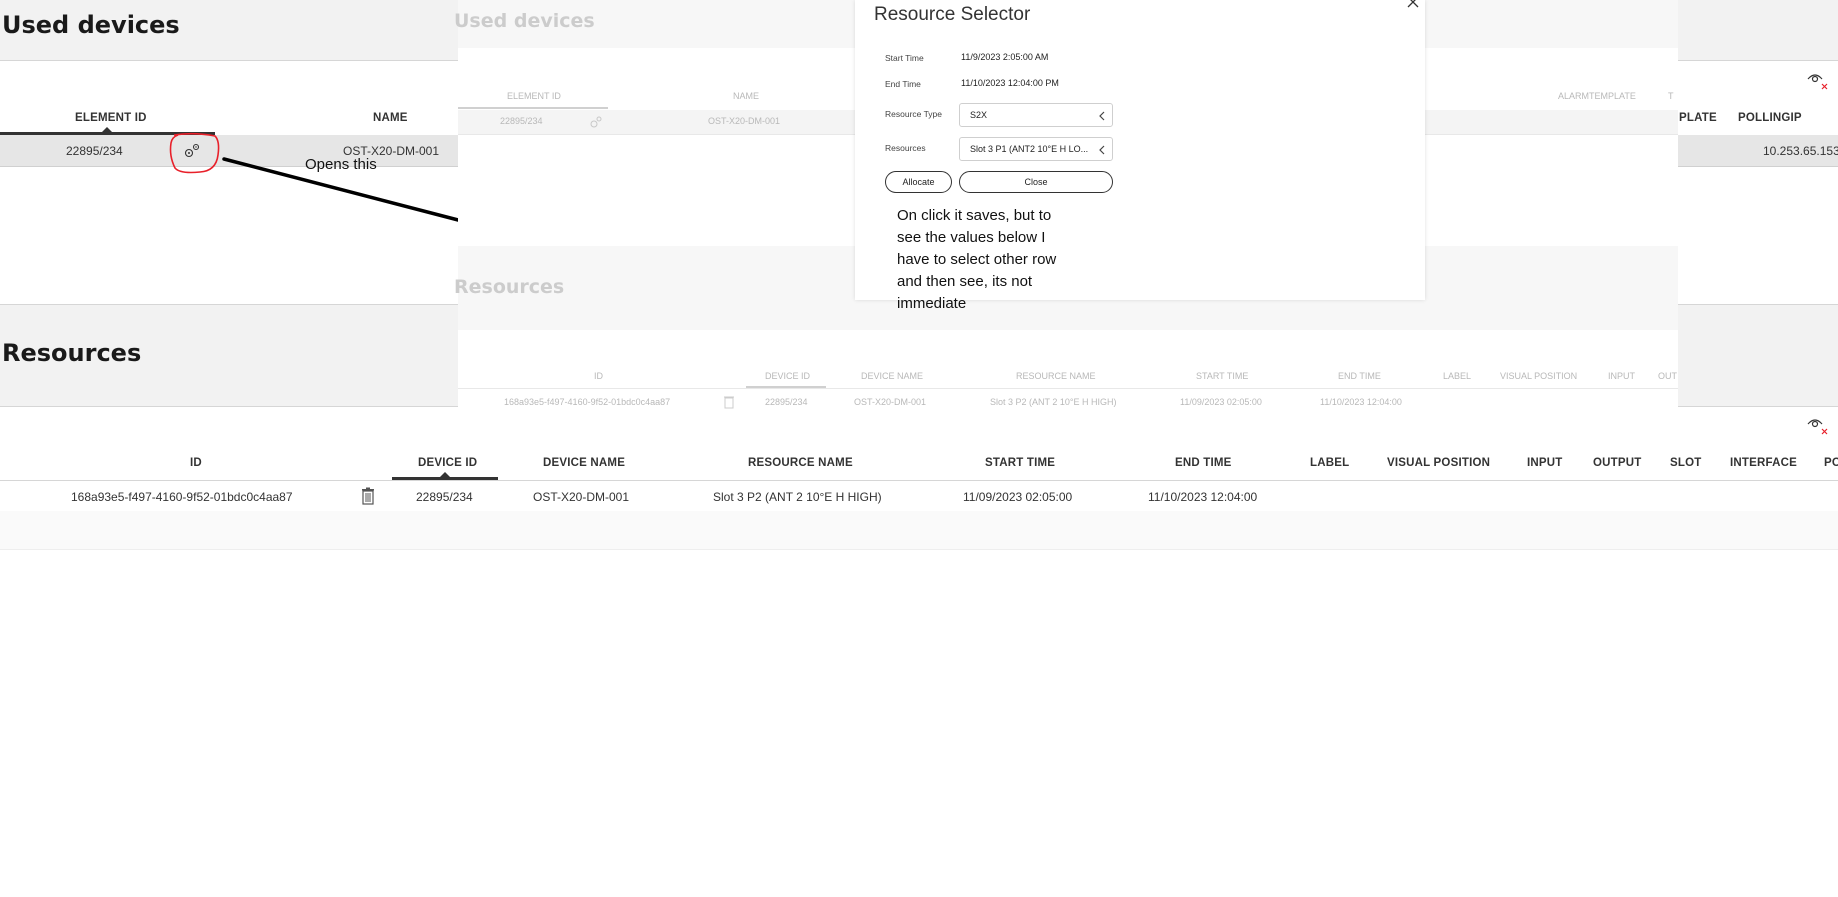 Image resolution: width=1838 pixels, height=897 pixels. I want to click on ghost-res-cell-start-time: 11/09/2023 02:05:00, so click(1221, 402).